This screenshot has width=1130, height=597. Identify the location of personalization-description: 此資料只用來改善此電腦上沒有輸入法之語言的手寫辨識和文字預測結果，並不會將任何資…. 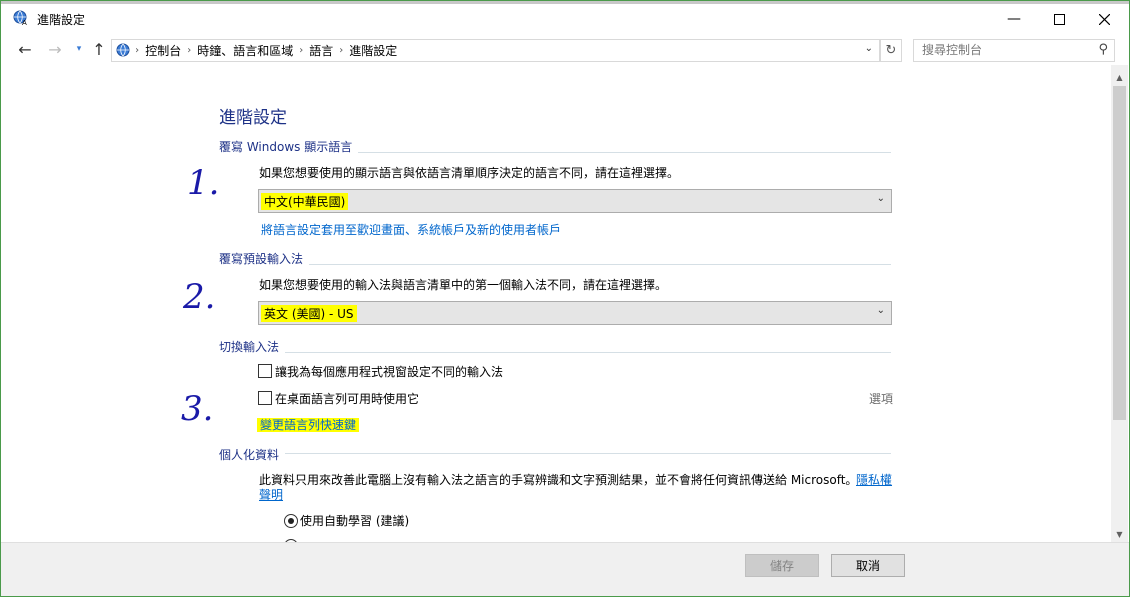
(558, 480).